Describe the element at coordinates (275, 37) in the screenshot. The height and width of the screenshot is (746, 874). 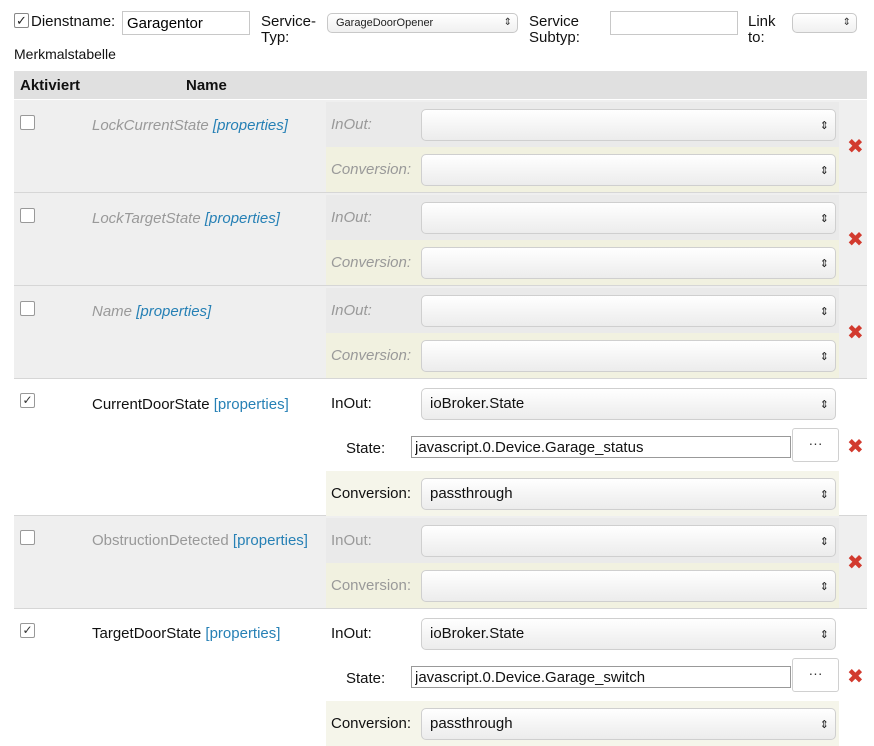
I see `service-typ-label-2: Typ:` at that location.